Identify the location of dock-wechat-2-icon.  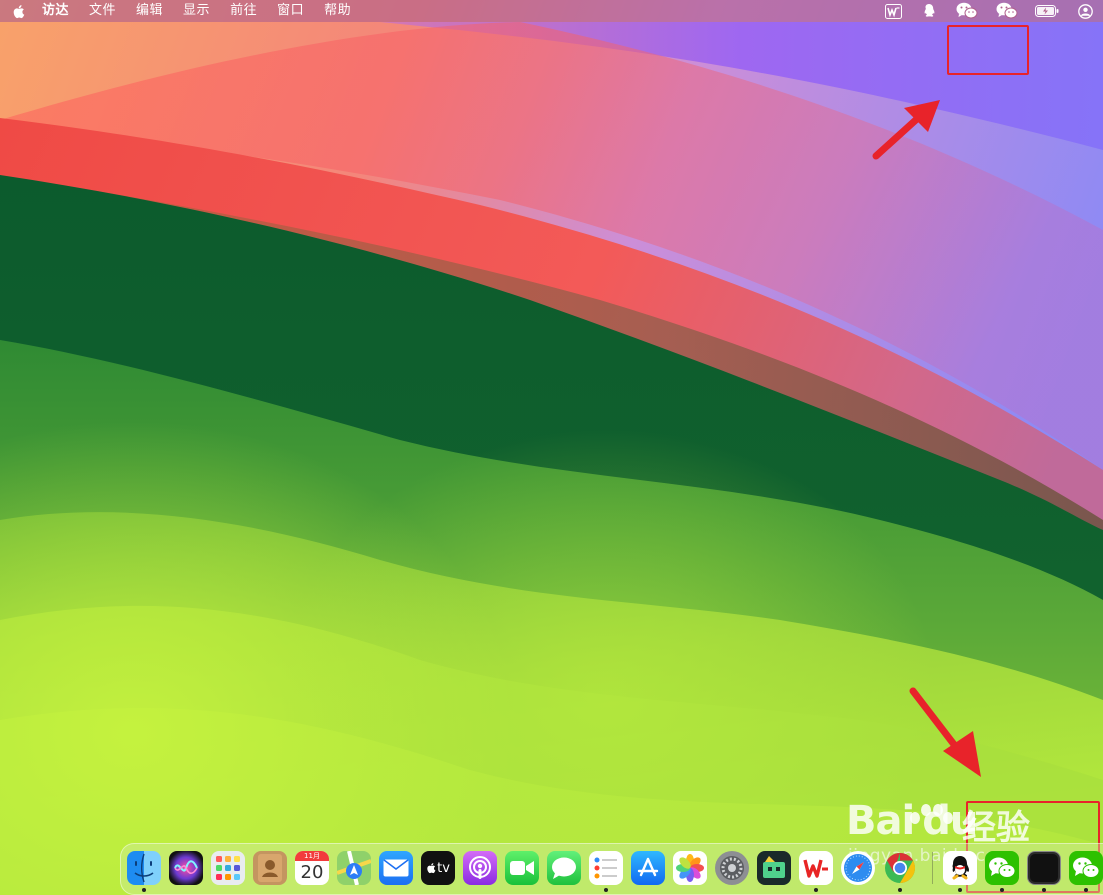
(1086, 868).